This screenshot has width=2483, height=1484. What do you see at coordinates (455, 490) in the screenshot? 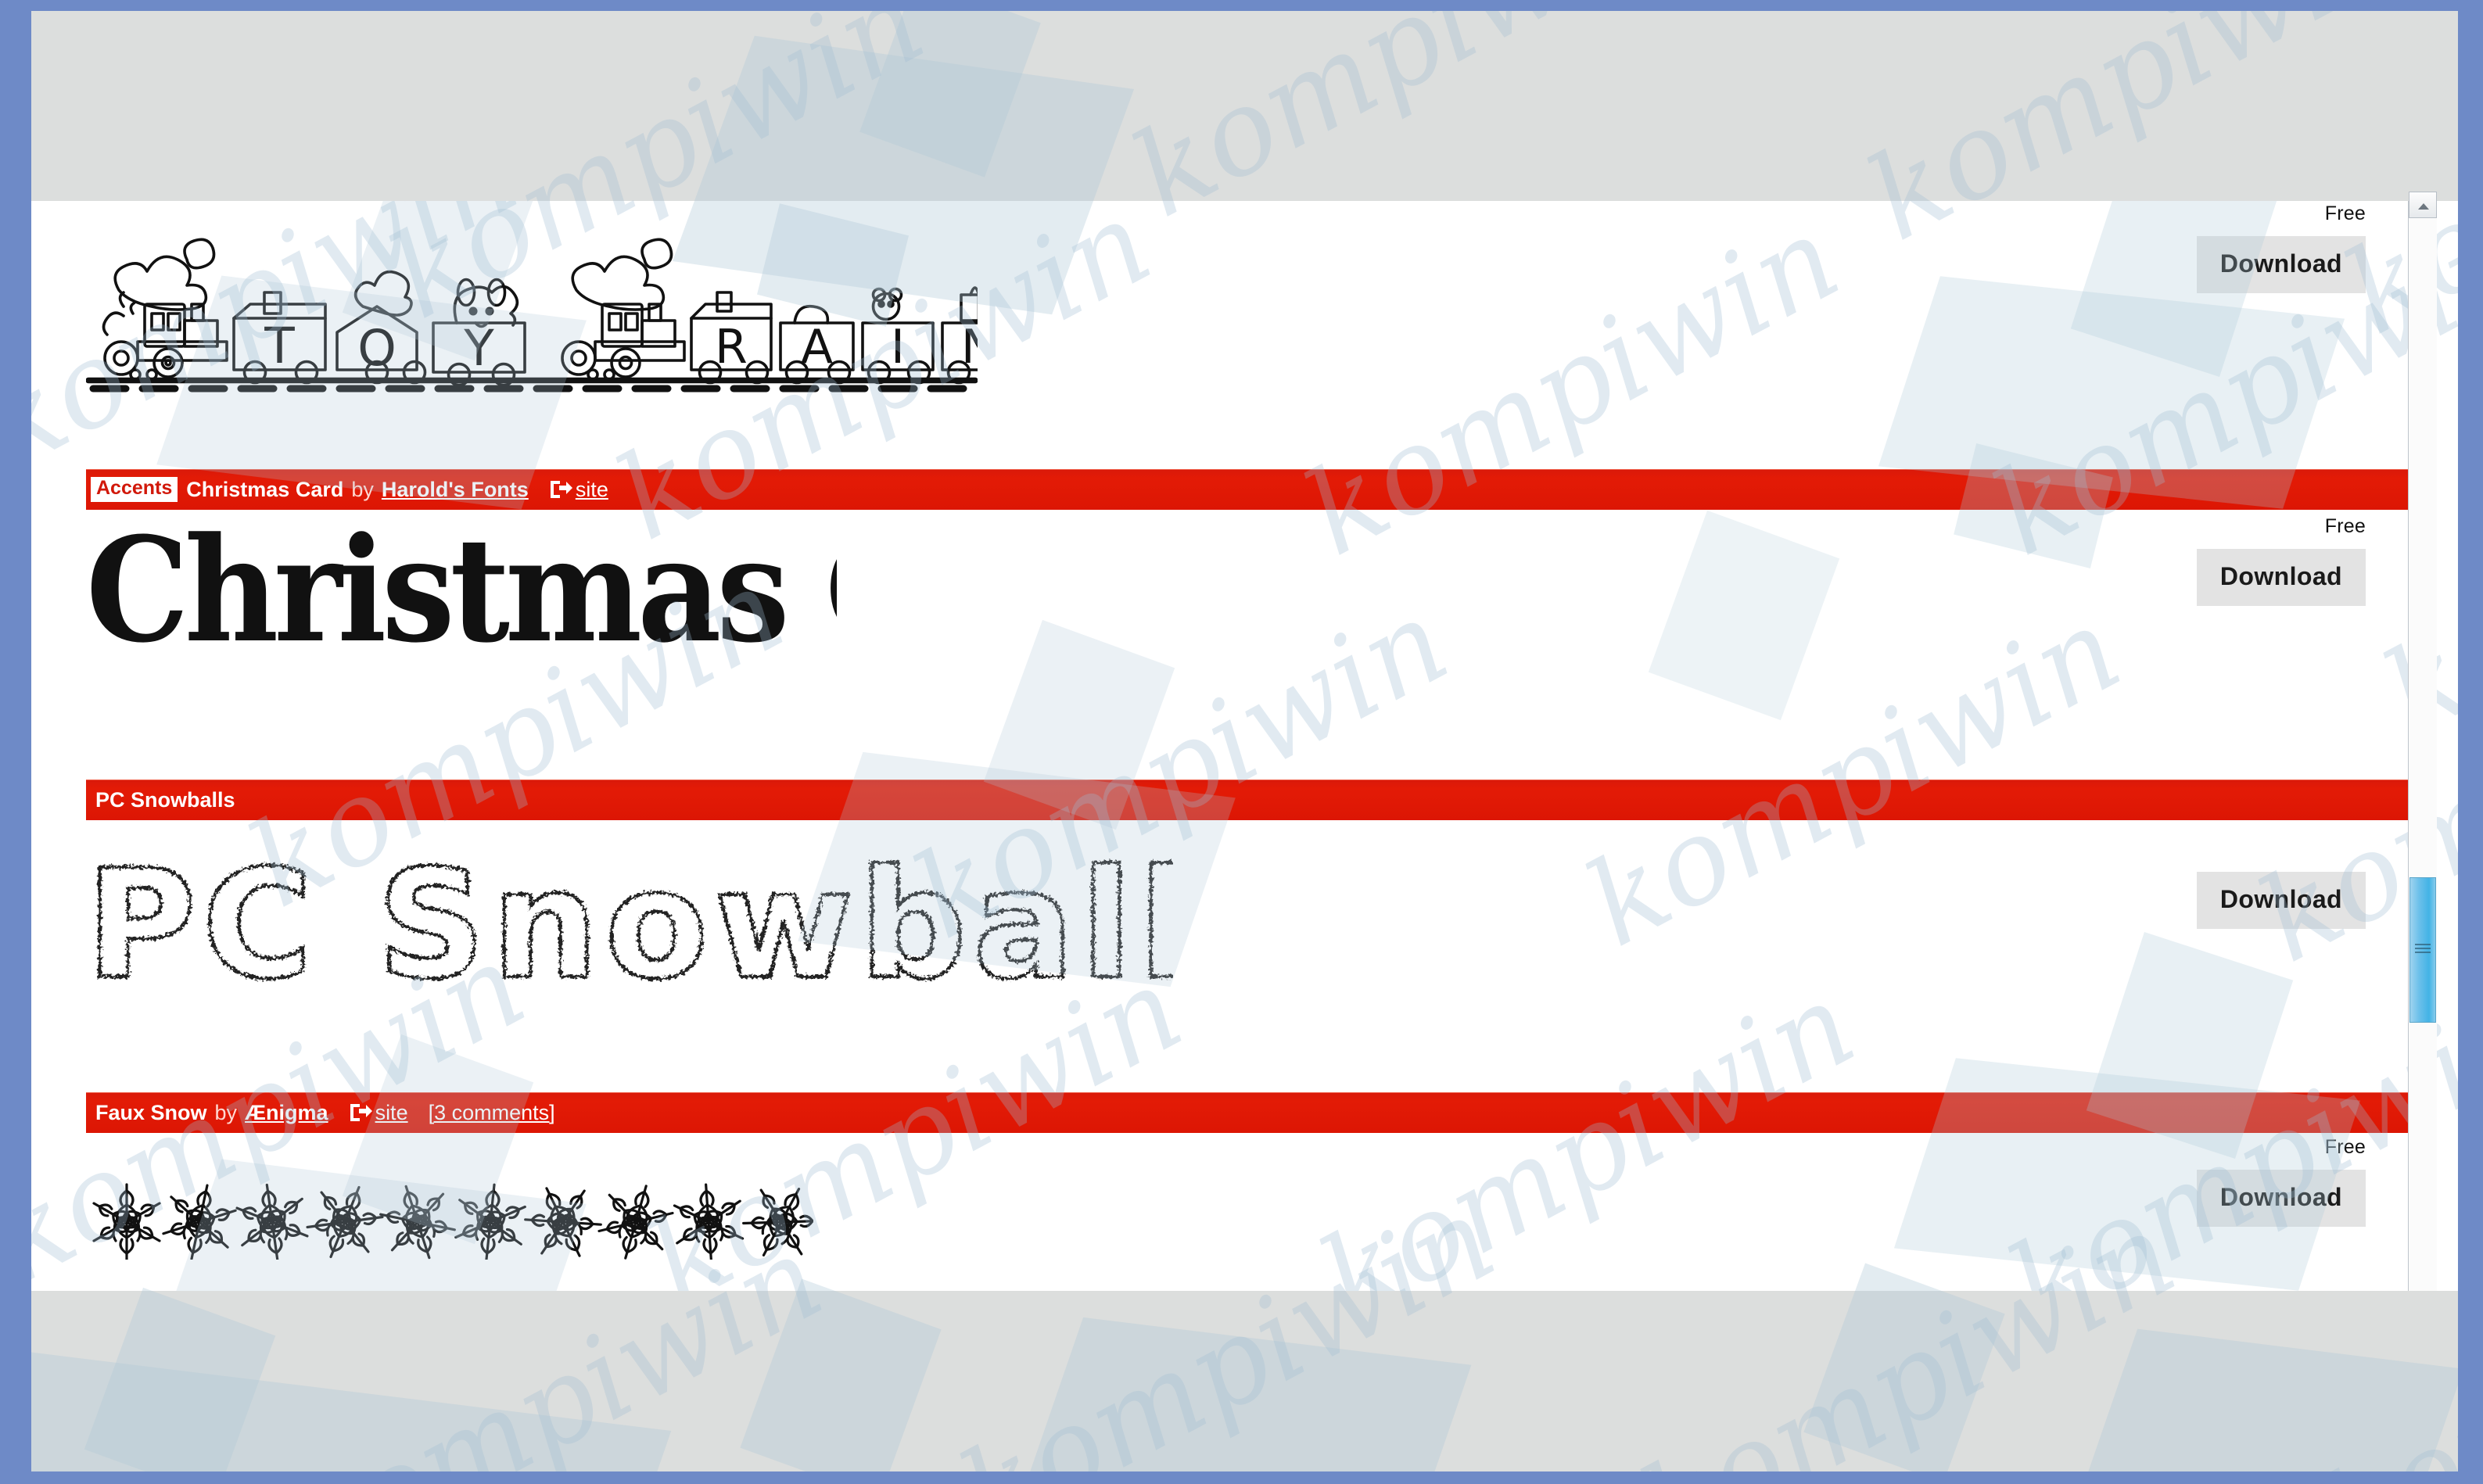
I see `author-link: Harold's Fonts` at bounding box center [455, 490].